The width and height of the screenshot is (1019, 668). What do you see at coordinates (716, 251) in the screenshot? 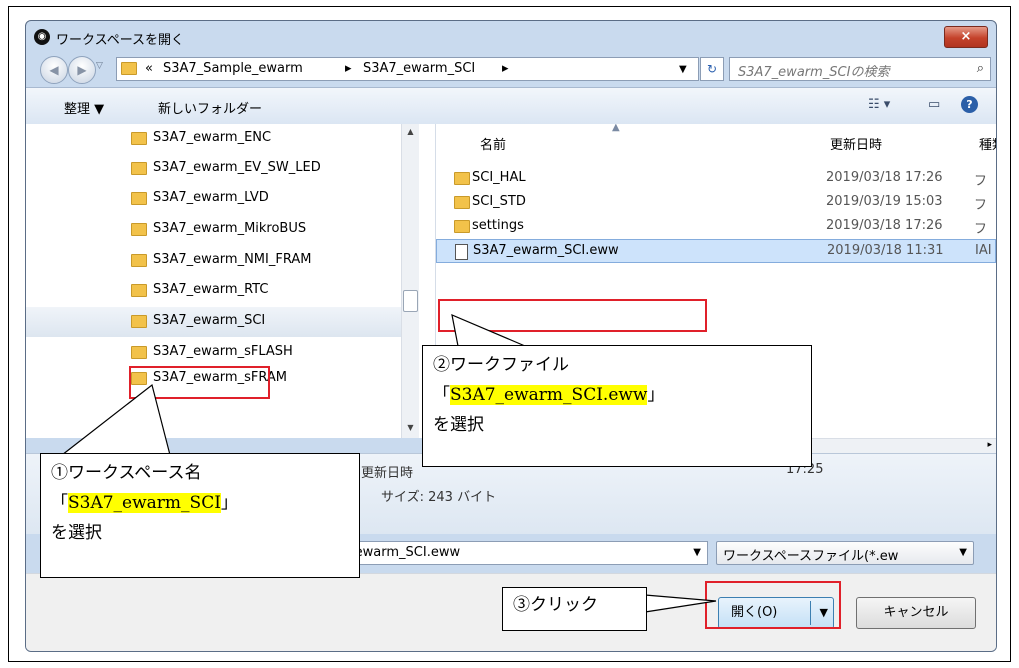
I see `file-row-selected: S3A7_ewarm_SCI.eww 2019/03/18 11:31 IAI` at bounding box center [716, 251].